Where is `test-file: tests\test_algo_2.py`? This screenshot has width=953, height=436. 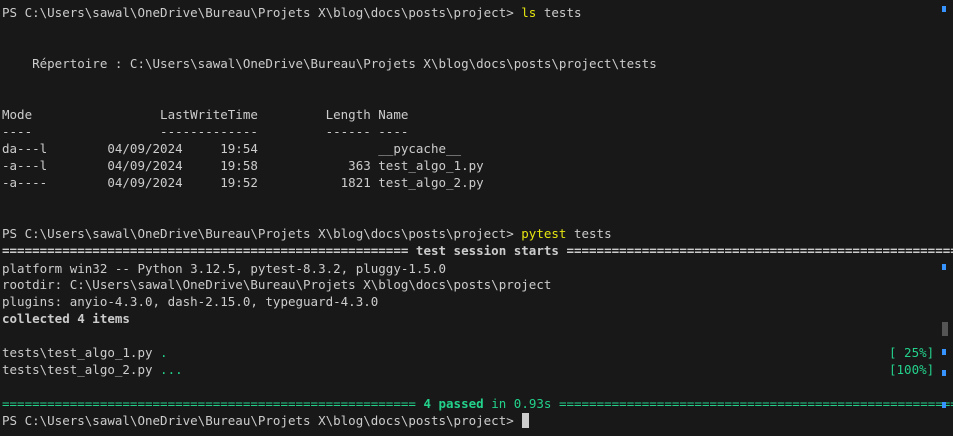 test-file: tests\test_algo_2.py is located at coordinates (77, 369).